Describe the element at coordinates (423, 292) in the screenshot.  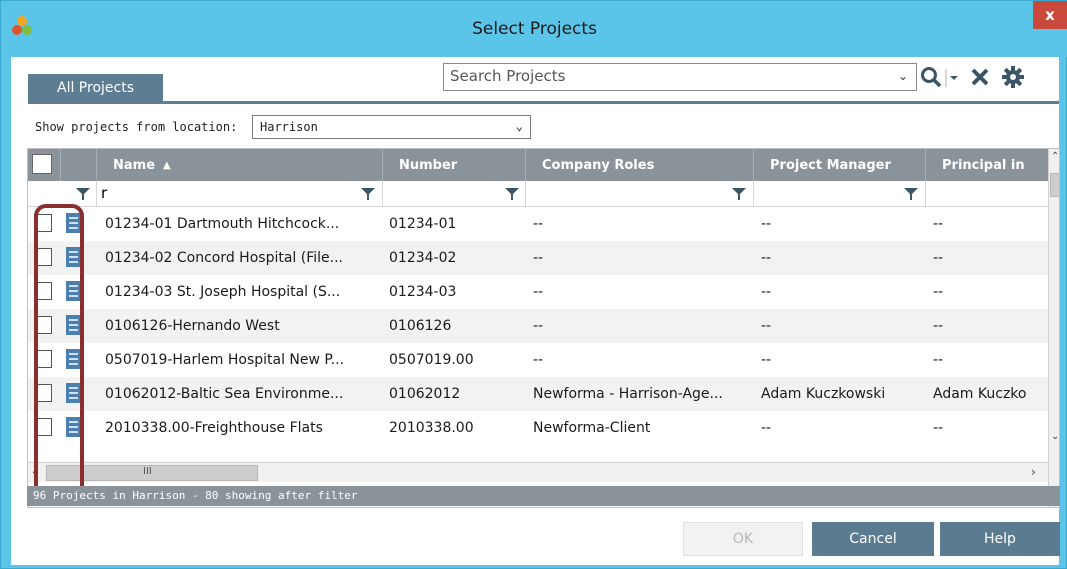
I see `cell-number: 01234-03` at that location.